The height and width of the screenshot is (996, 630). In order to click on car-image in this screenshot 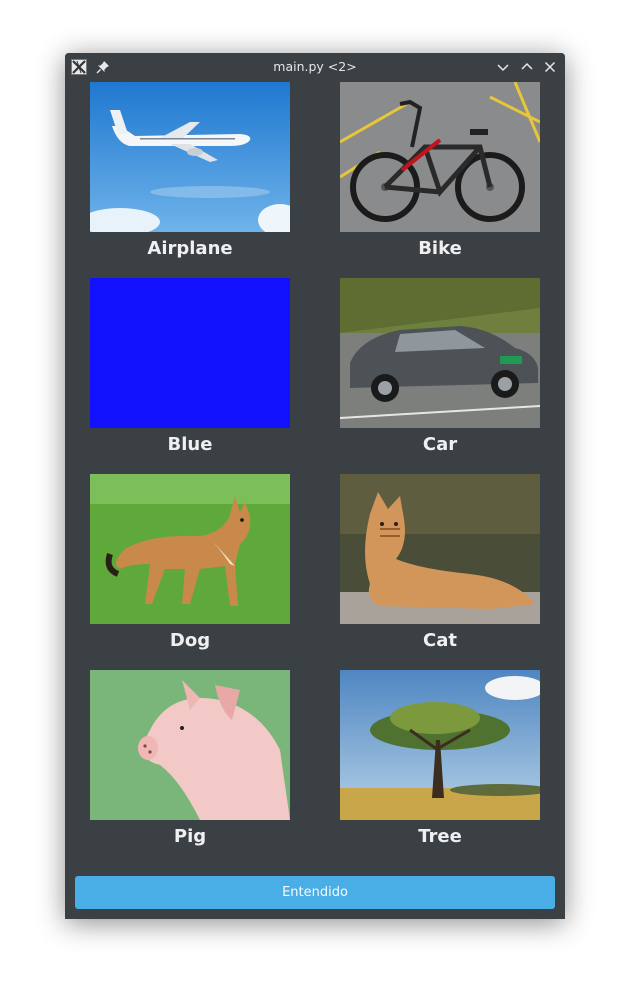, I will do `click(440, 353)`.